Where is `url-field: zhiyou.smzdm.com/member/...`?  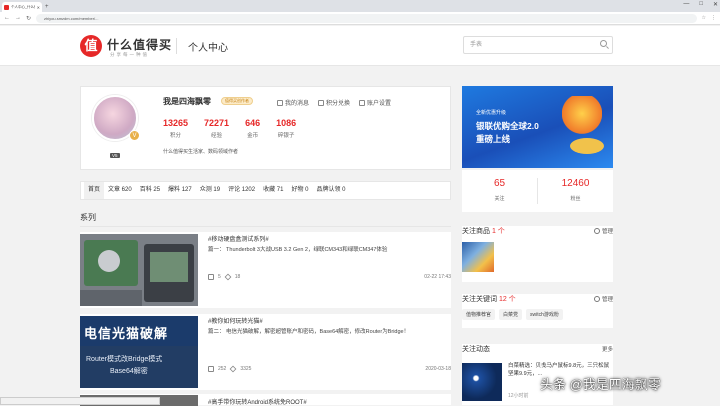
url-field: zhiyou.smzdm.com/member/... is located at coordinates (366, 18).